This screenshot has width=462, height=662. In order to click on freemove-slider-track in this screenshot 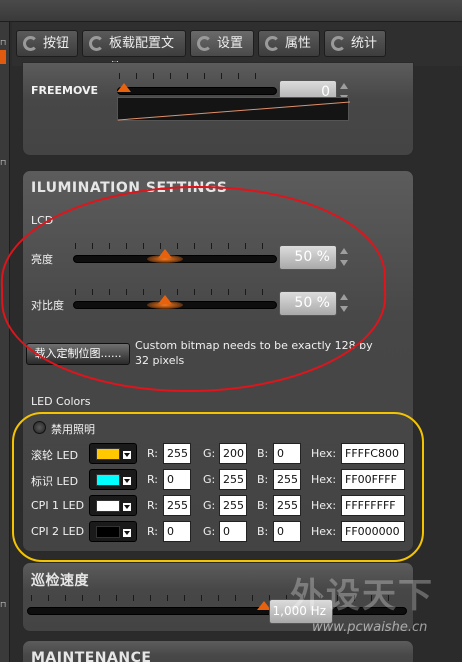, I will do `click(197, 91)`.